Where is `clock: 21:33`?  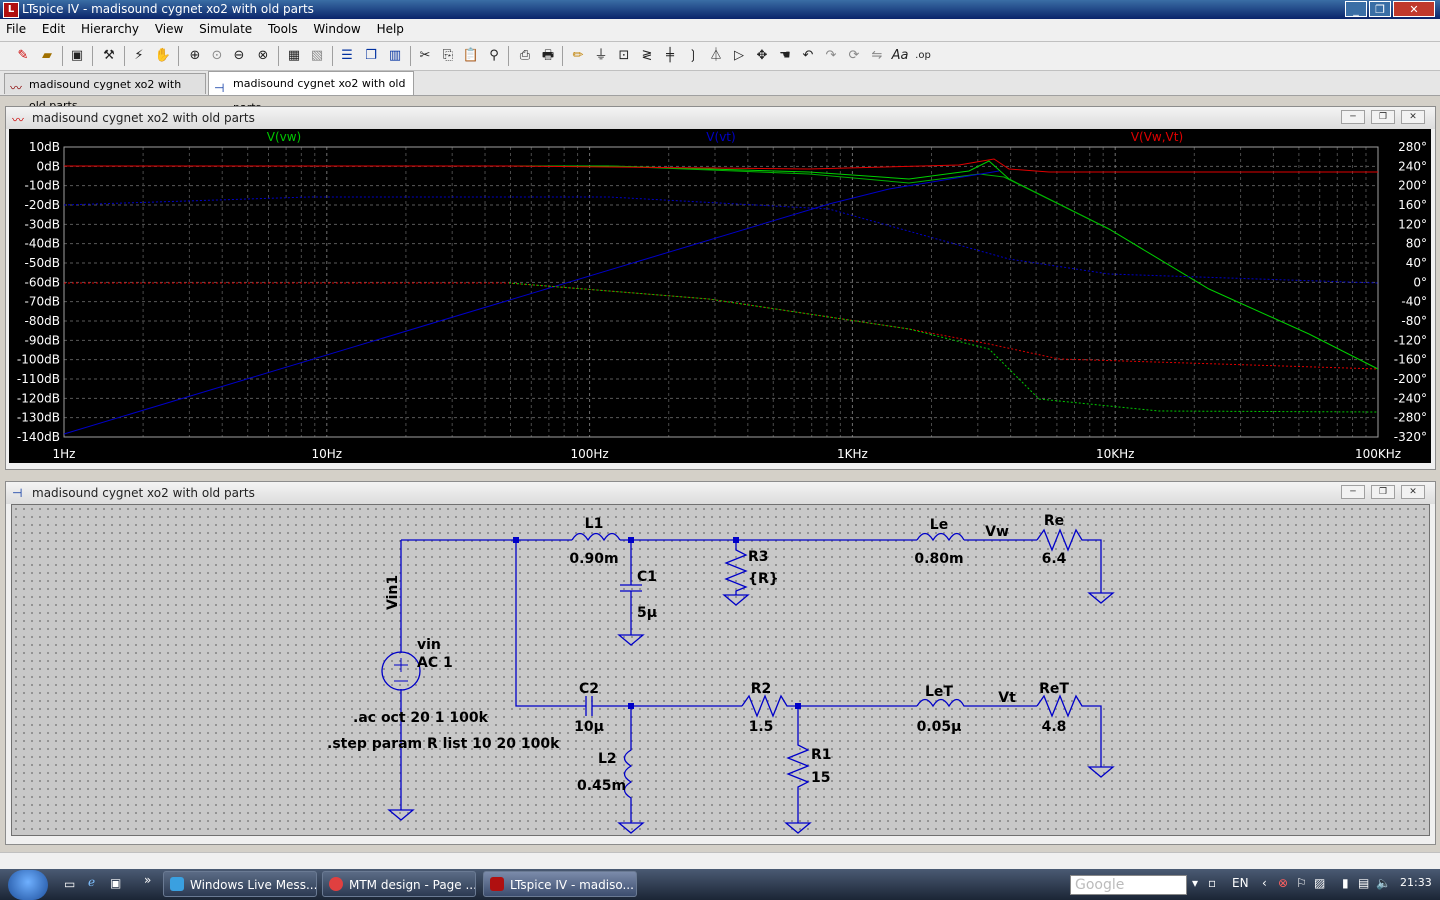
clock: 21:33 is located at coordinates (1416, 882).